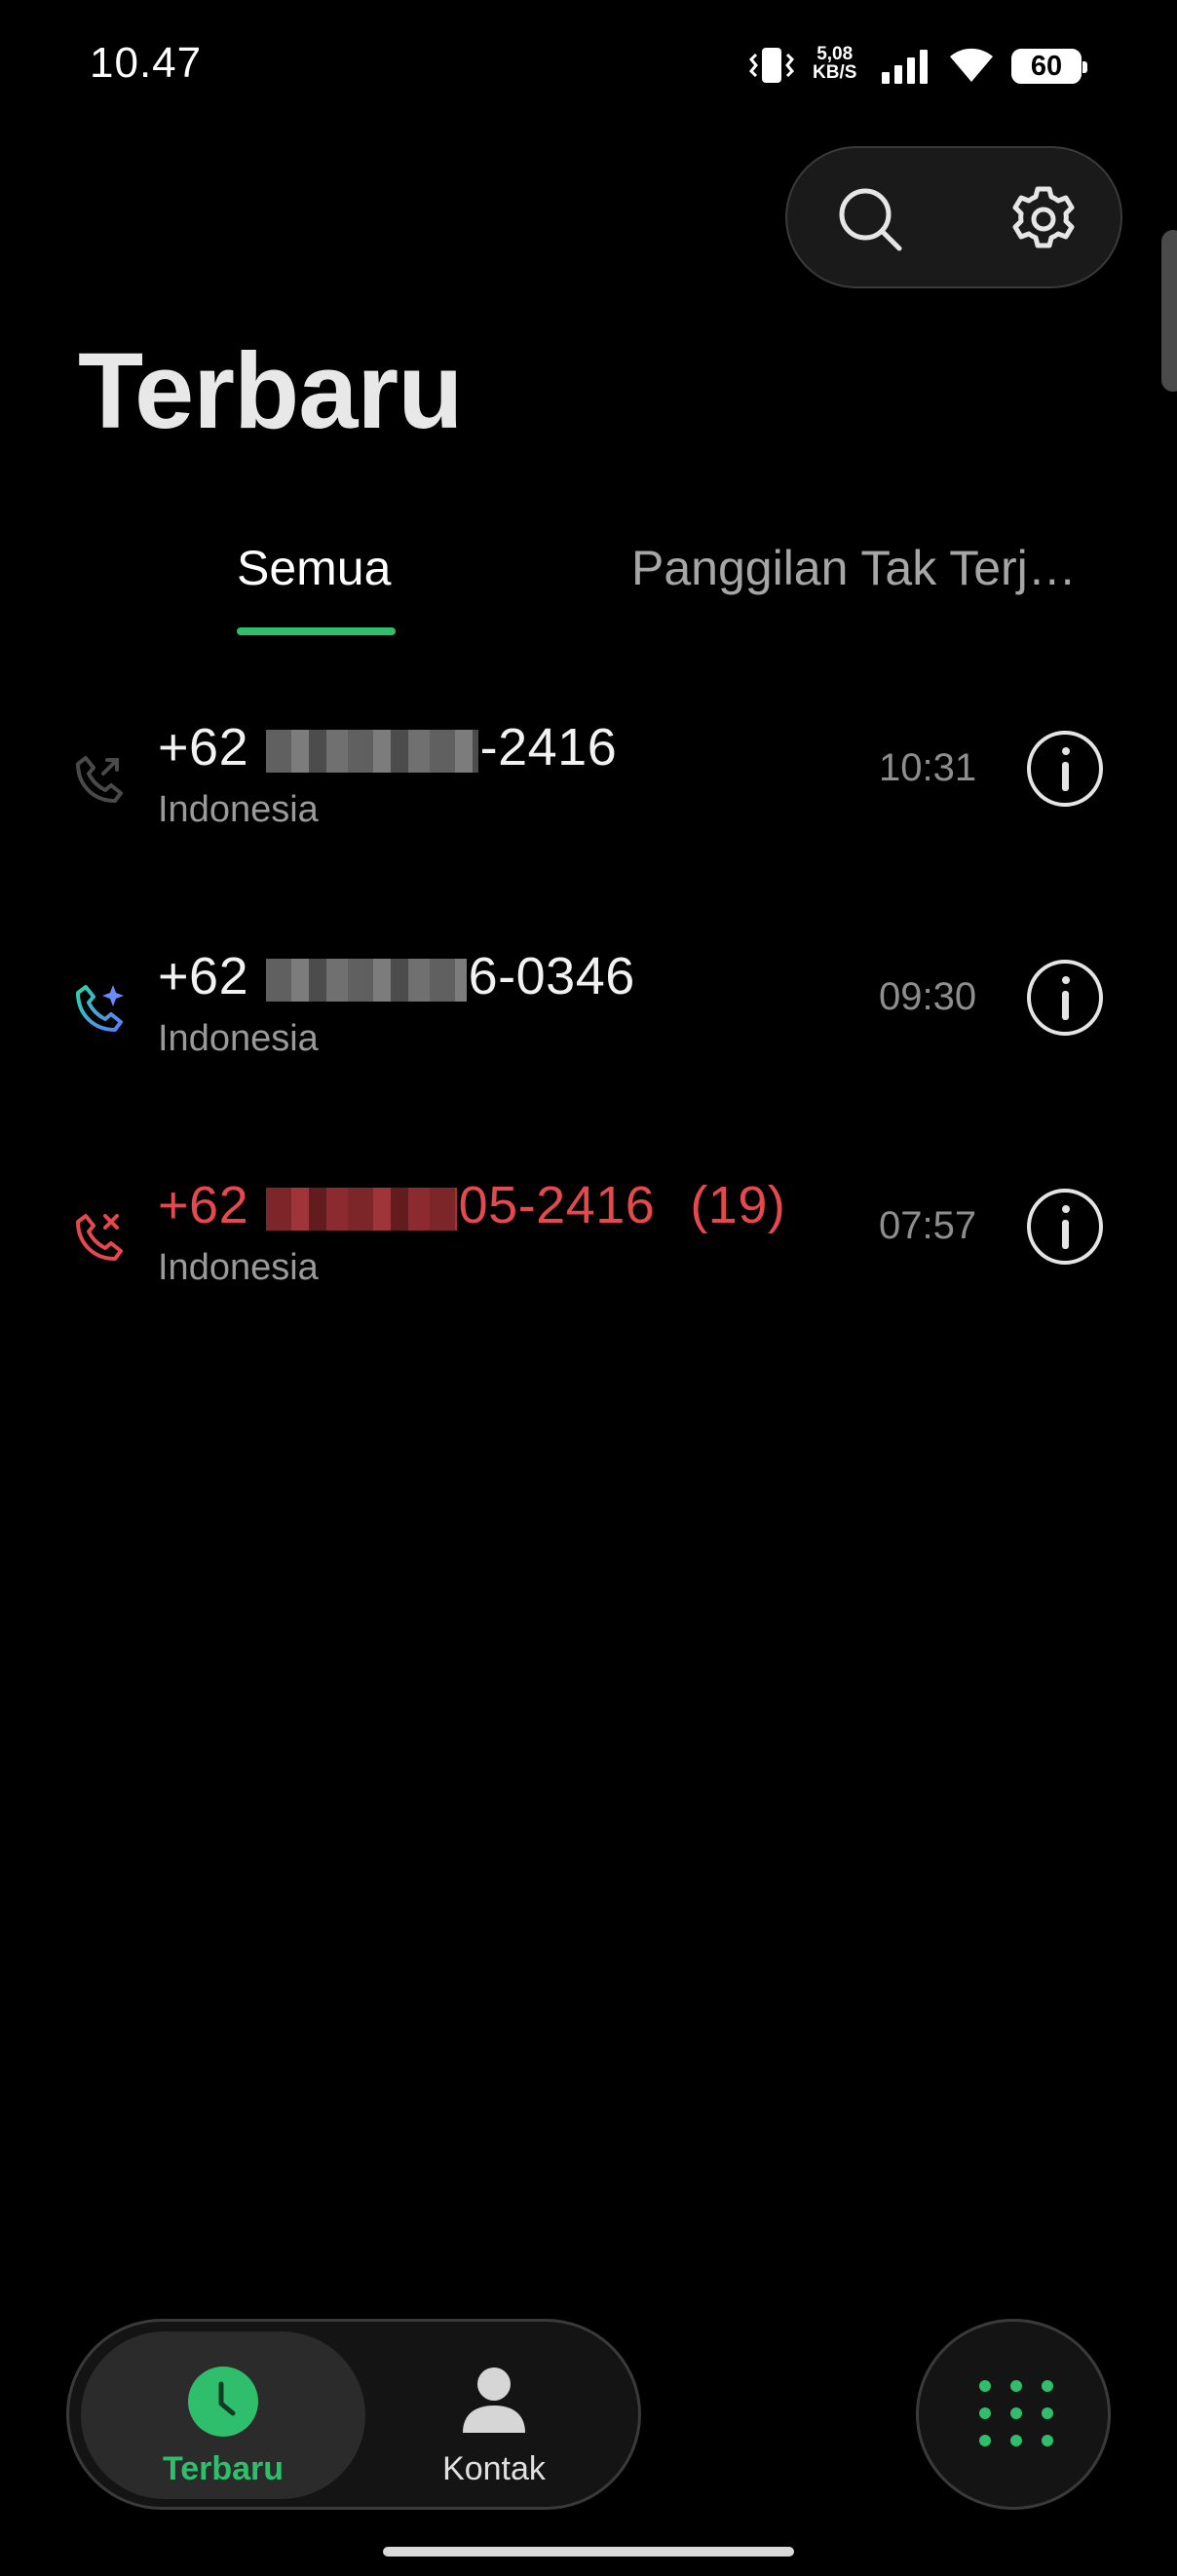 Image resolution: width=1177 pixels, height=2576 pixels. I want to click on settings-button, so click(1043, 219).